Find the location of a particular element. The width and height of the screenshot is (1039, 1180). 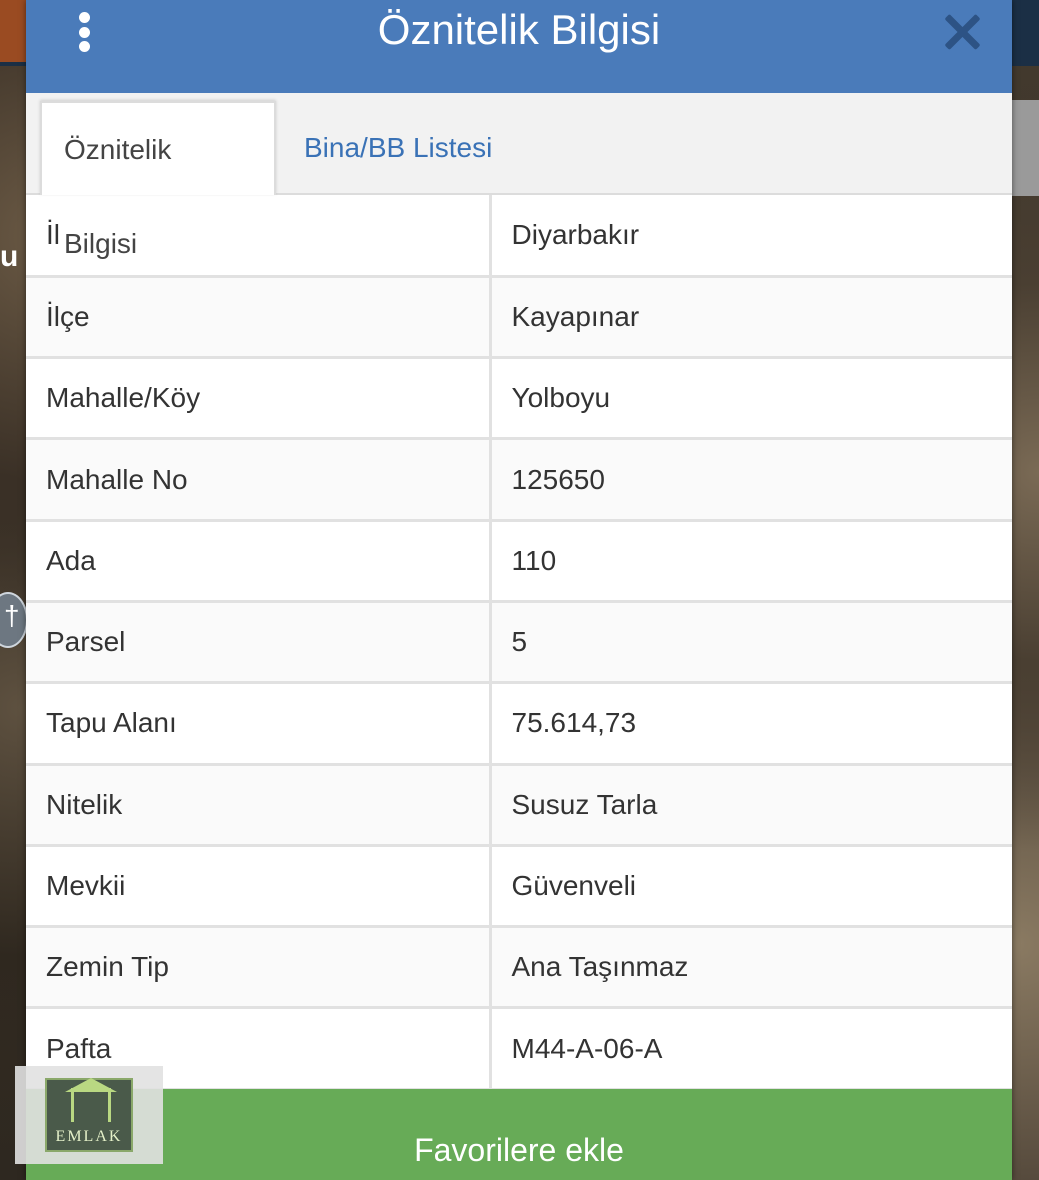

attribute-key: Nitelik is located at coordinates (259, 805).